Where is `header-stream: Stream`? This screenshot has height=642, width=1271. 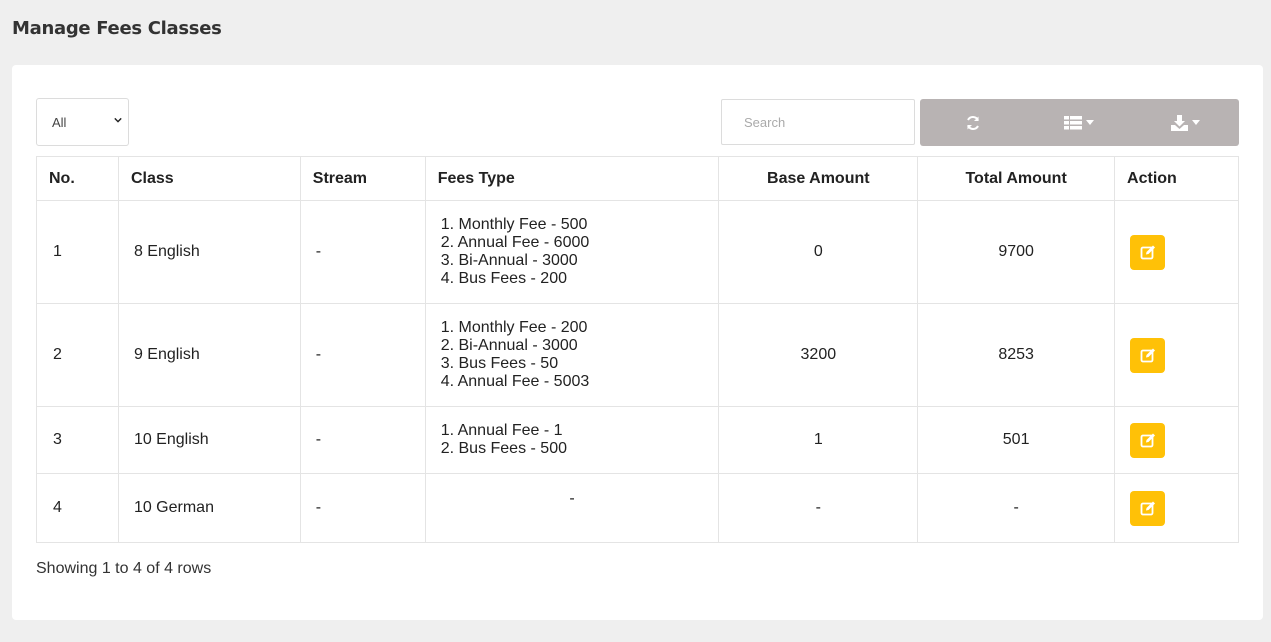
header-stream: Stream is located at coordinates (362, 178).